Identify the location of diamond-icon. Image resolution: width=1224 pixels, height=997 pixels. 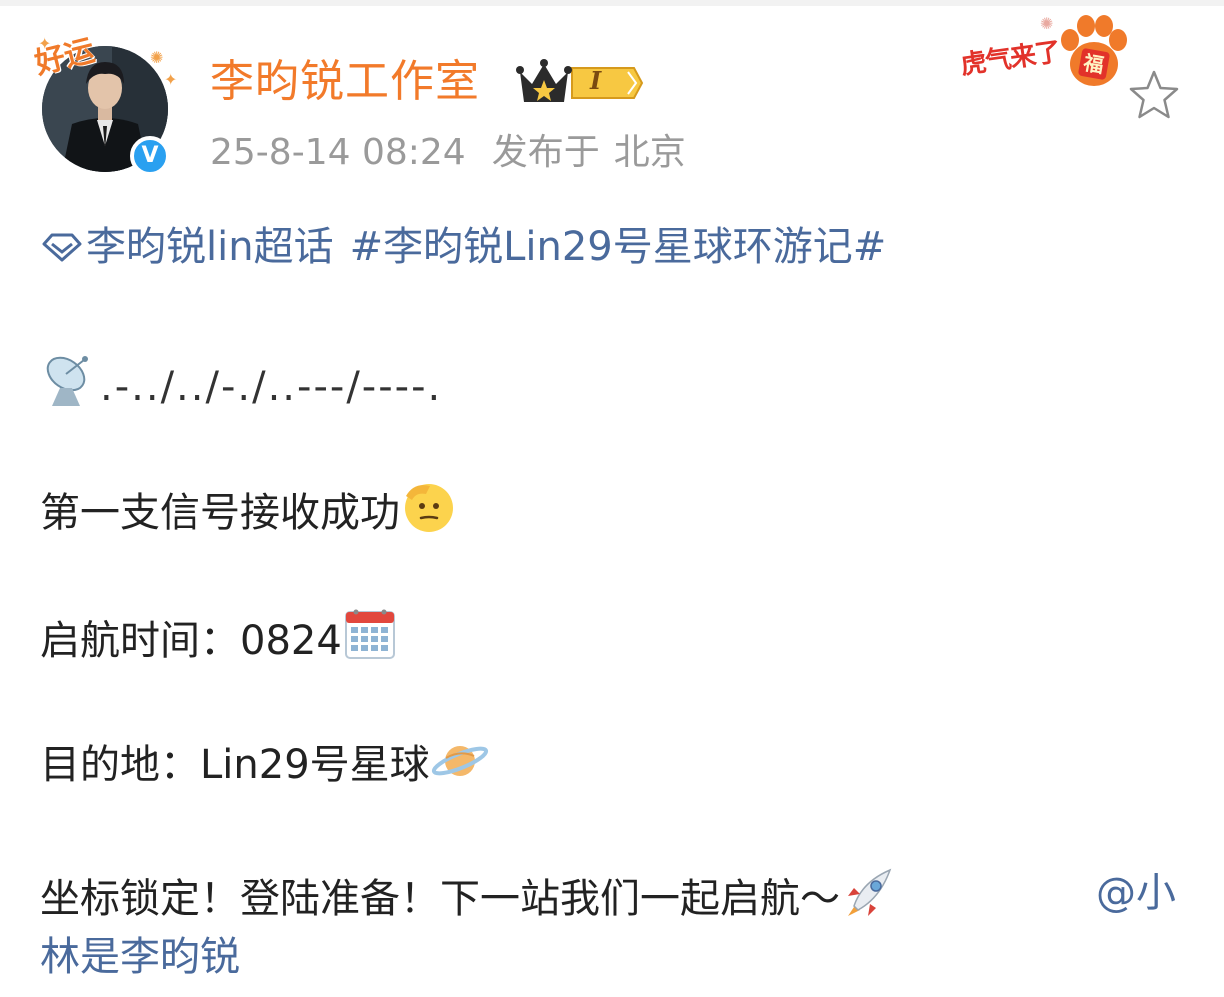
(62, 247).